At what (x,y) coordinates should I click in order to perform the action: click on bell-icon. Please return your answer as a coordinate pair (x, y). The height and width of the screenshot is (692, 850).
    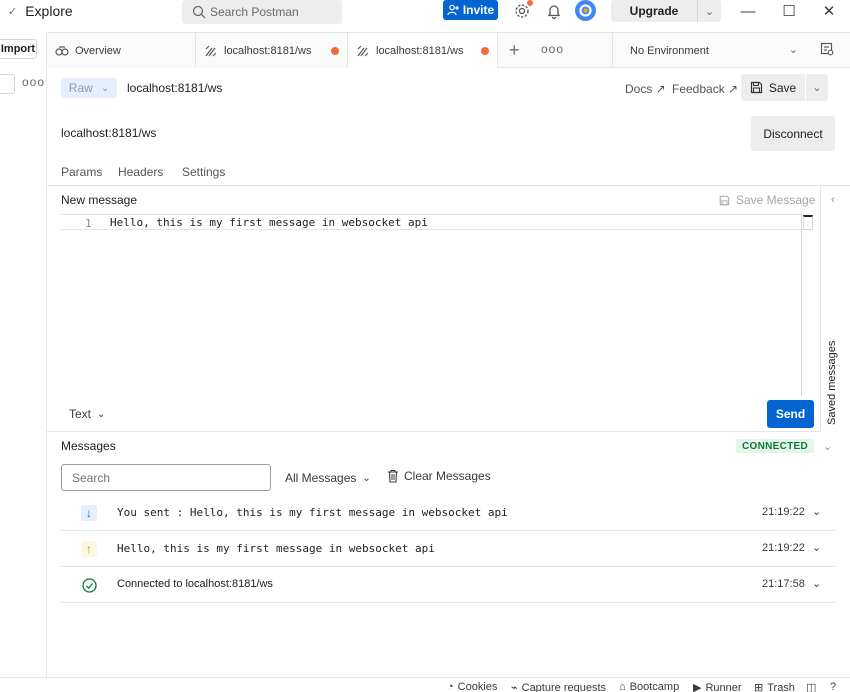
    Looking at the image, I should click on (554, 11).